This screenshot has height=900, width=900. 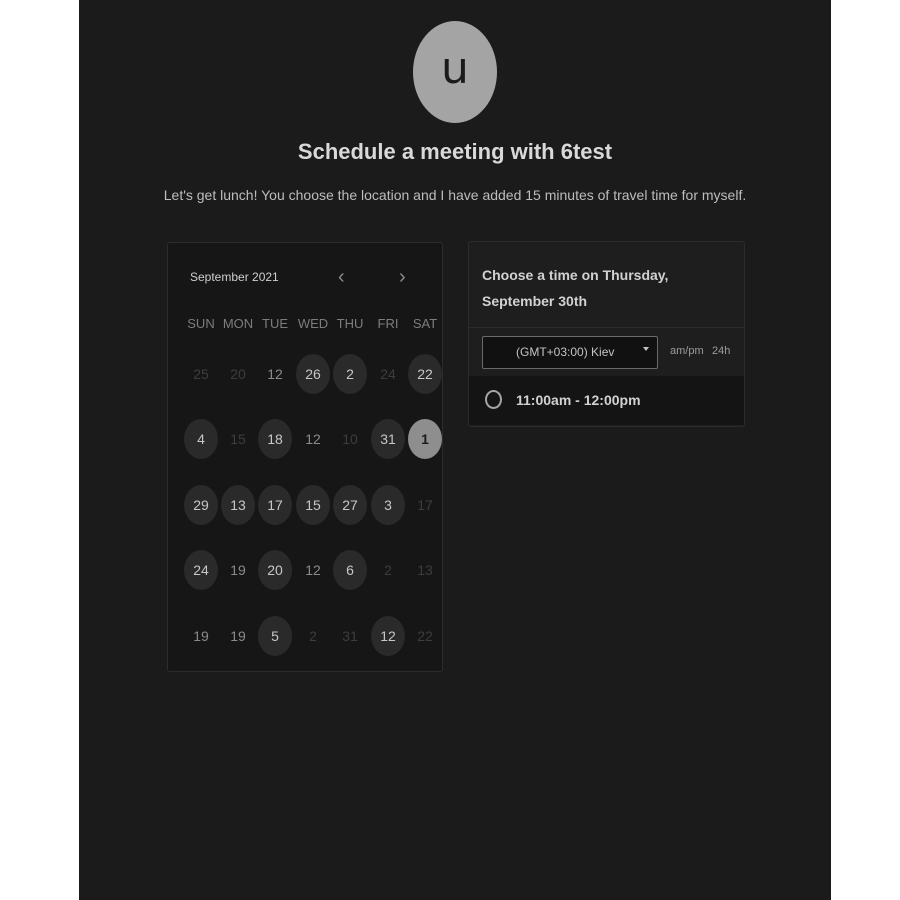 What do you see at coordinates (455, 151) in the screenshot?
I see `page-title: Schedule a meeting with 6test` at bounding box center [455, 151].